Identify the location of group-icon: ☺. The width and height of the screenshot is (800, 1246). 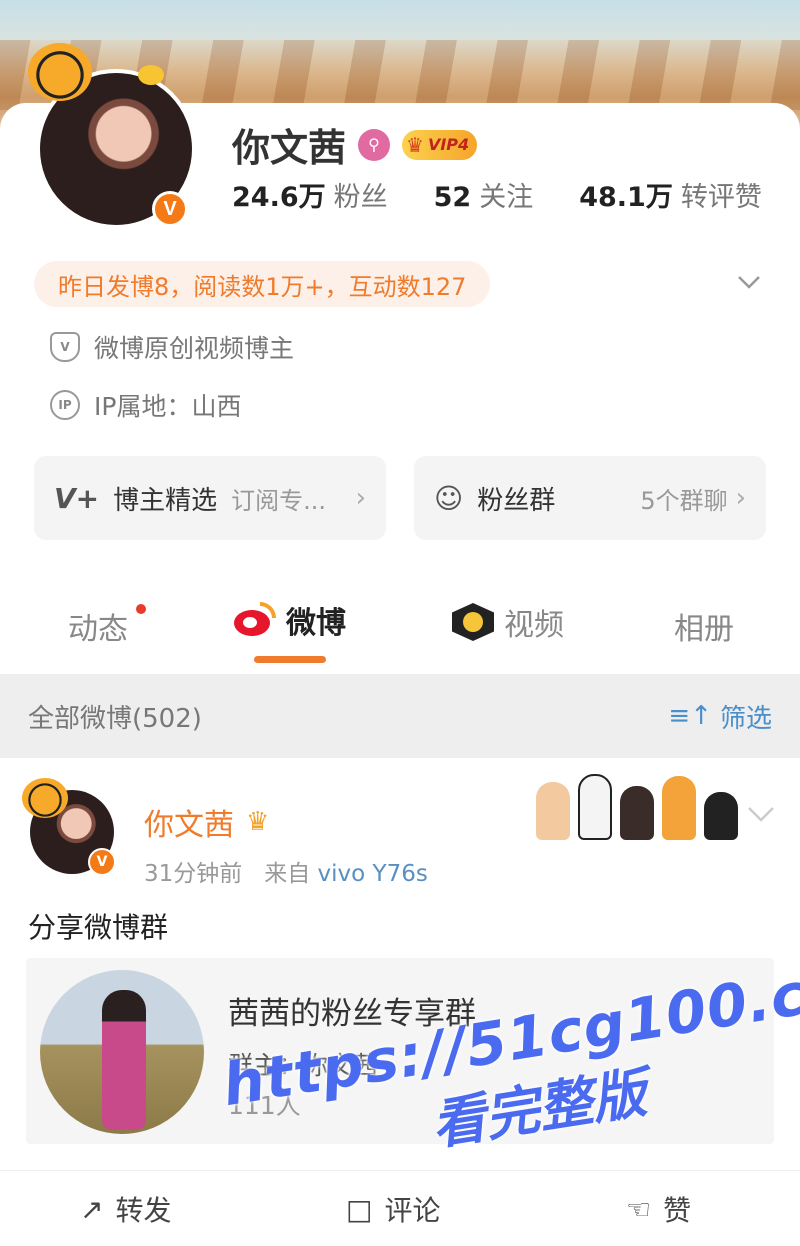
(449, 498).